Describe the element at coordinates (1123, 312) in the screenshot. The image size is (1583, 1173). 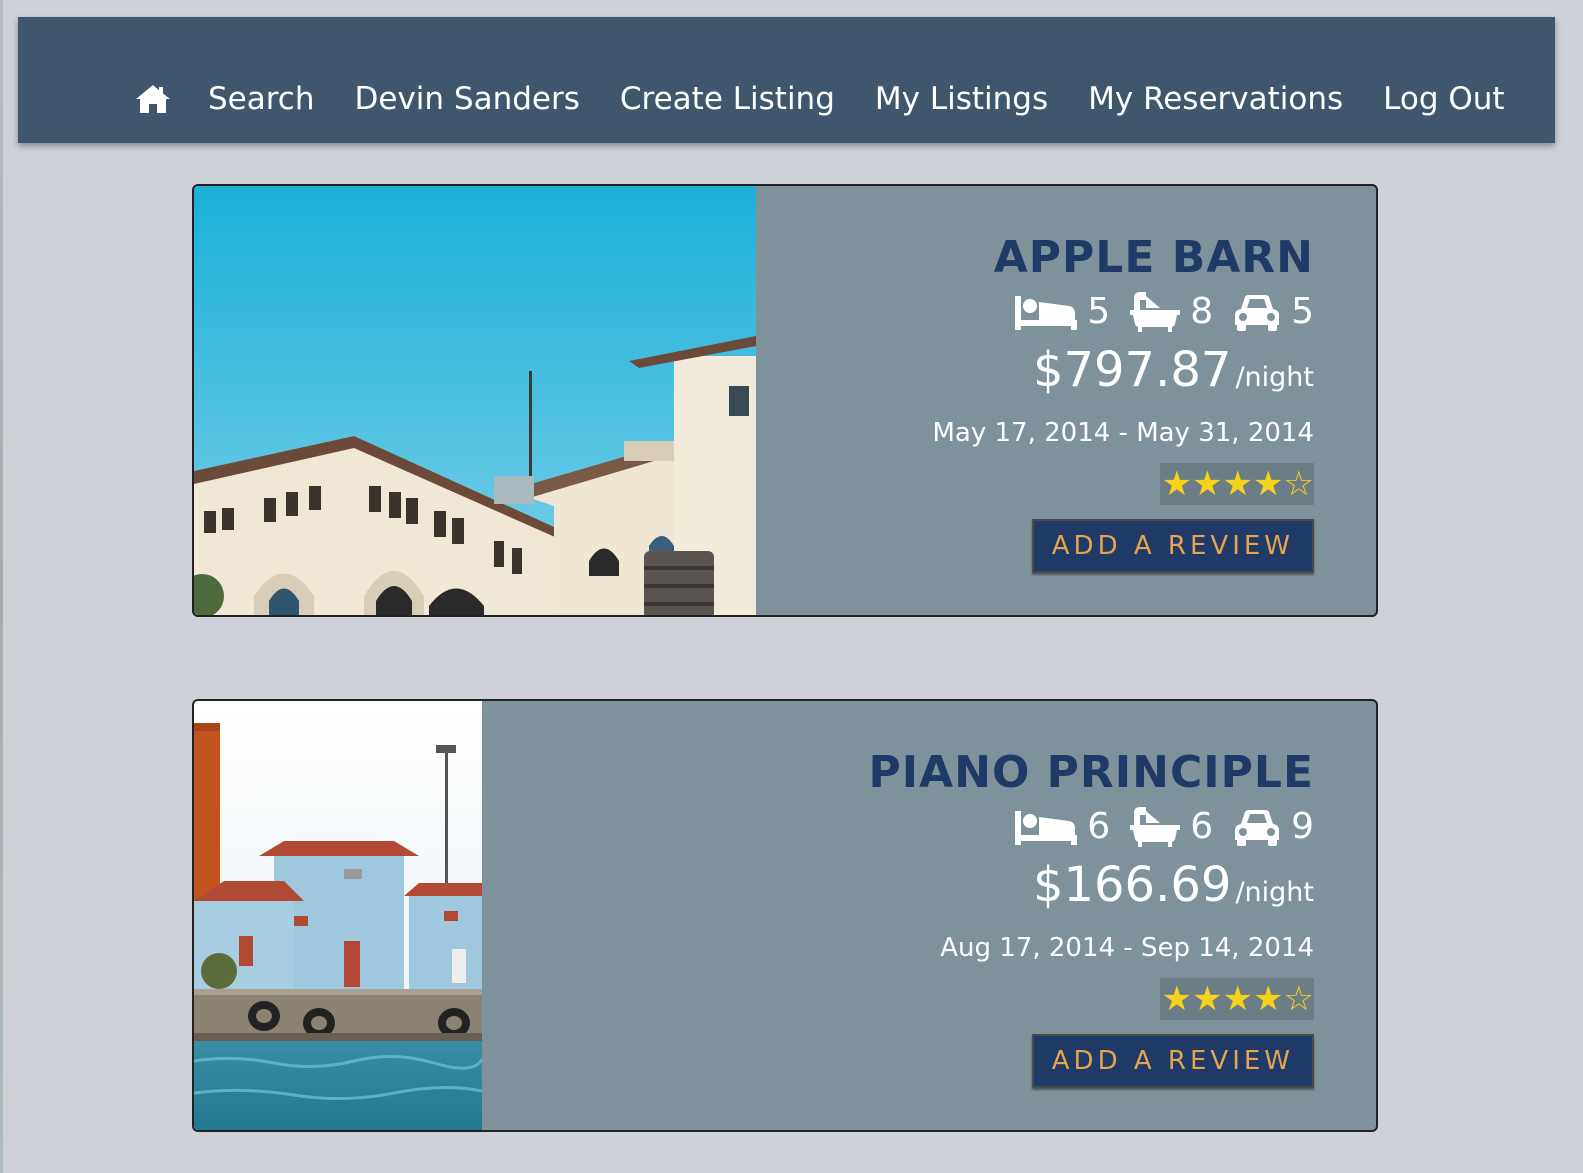
I see `listing-amenities: 5 8 5` at that location.